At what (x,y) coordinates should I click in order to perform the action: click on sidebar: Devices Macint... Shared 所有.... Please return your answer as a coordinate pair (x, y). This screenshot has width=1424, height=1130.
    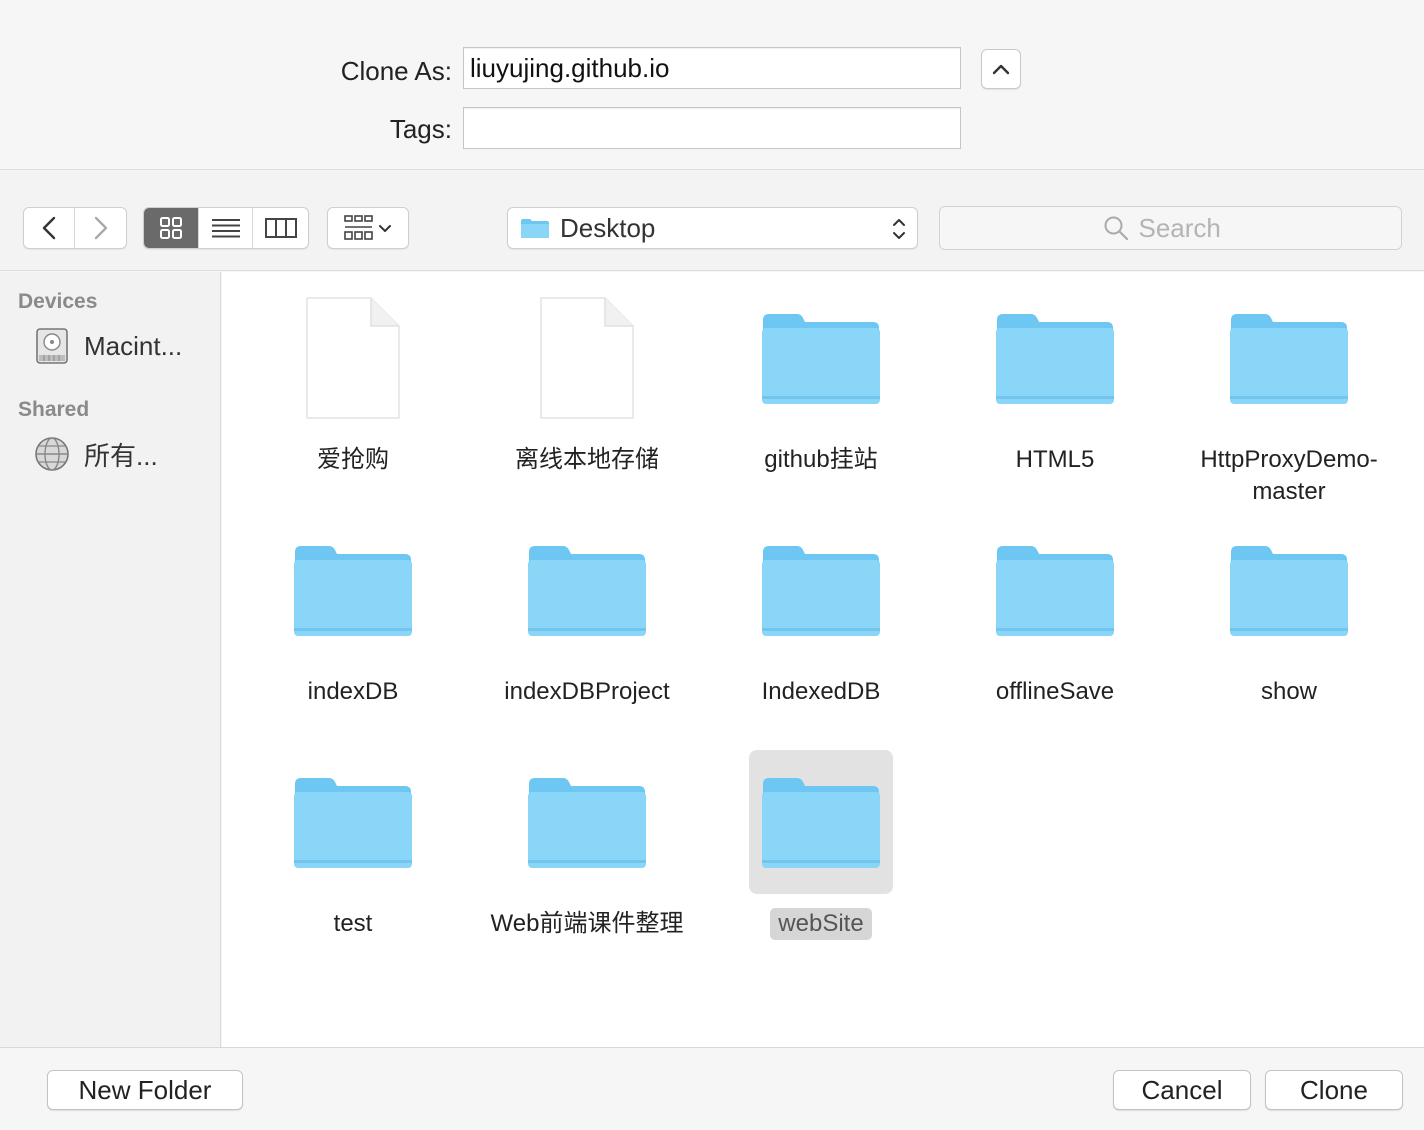
    Looking at the image, I should click on (110, 659).